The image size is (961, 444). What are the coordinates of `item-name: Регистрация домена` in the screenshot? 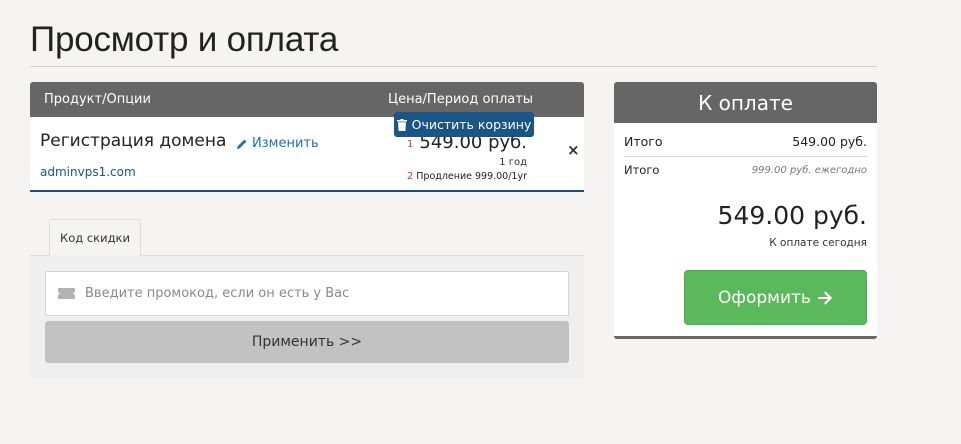 It's located at (133, 141).